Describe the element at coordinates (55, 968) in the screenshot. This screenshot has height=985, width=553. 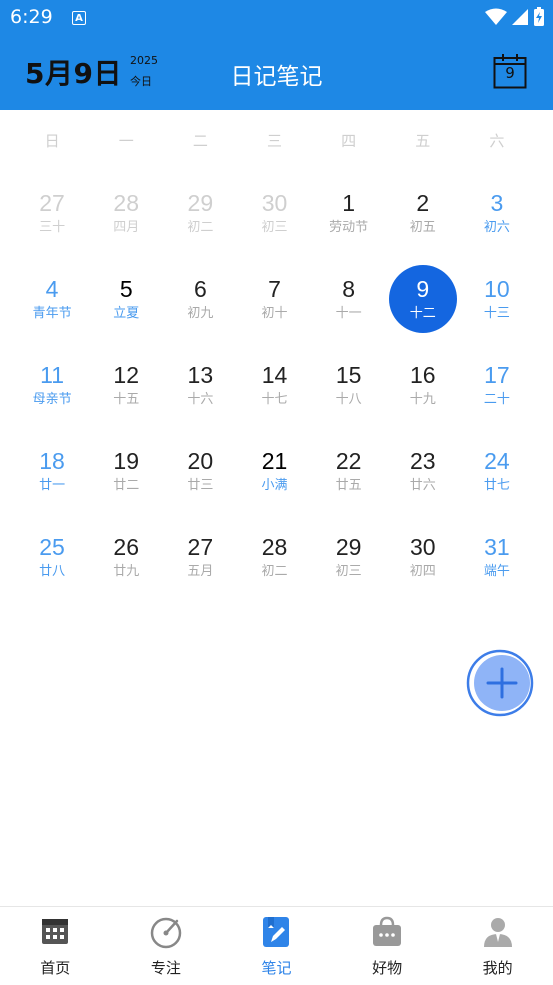
I see `nav-label: 首页` at that location.